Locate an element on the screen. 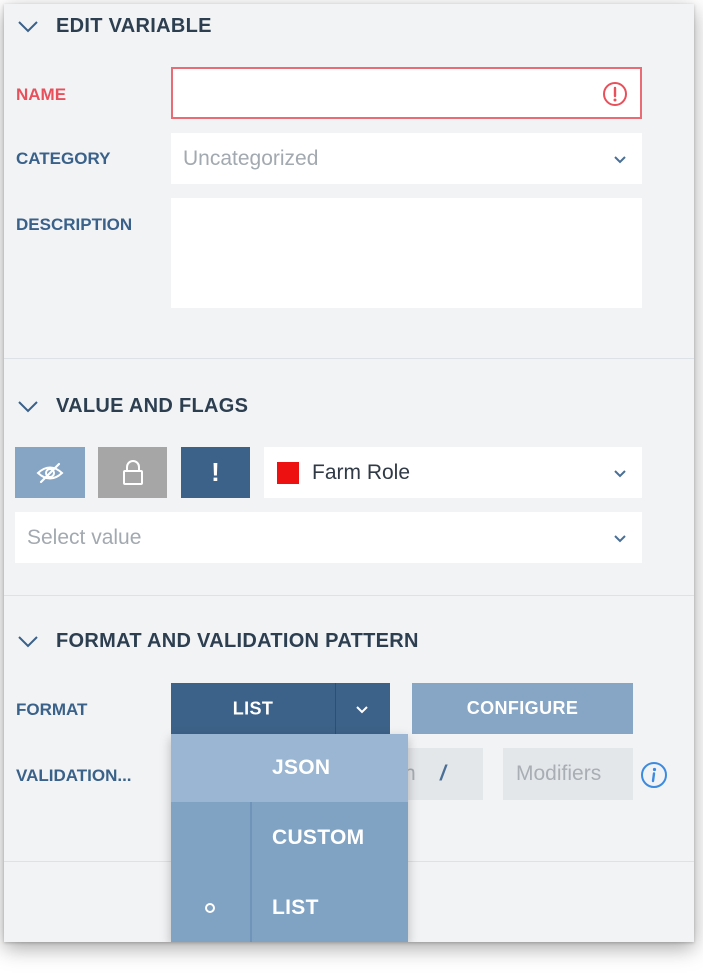 The height and width of the screenshot is (974, 703). value-select: Select value is located at coordinates (328, 537).